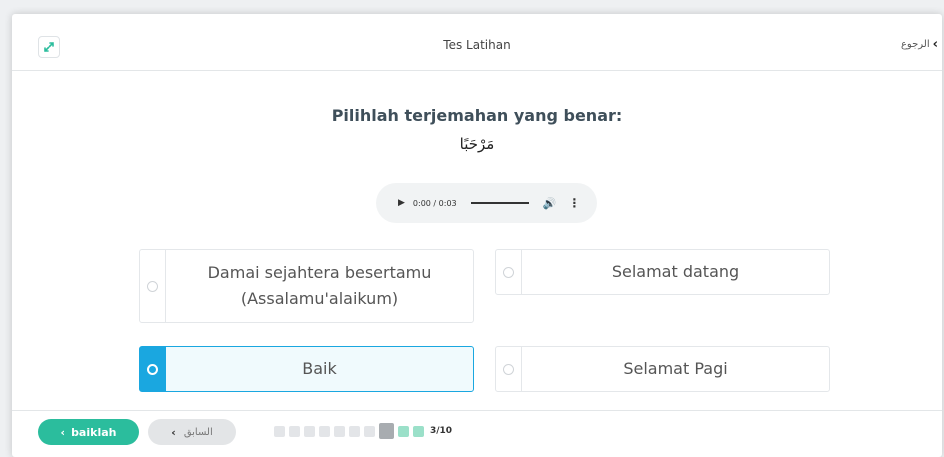 Image resolution: width=944 pixels, height=457 pixels. I want to click on answer-option-2: Selamat datang, so click(662, 272).